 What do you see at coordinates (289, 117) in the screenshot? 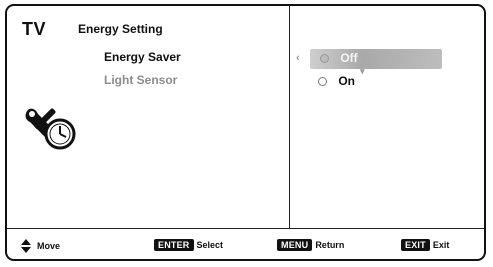
I see `panel-divider-vertical` at bounding box center [289, 117].